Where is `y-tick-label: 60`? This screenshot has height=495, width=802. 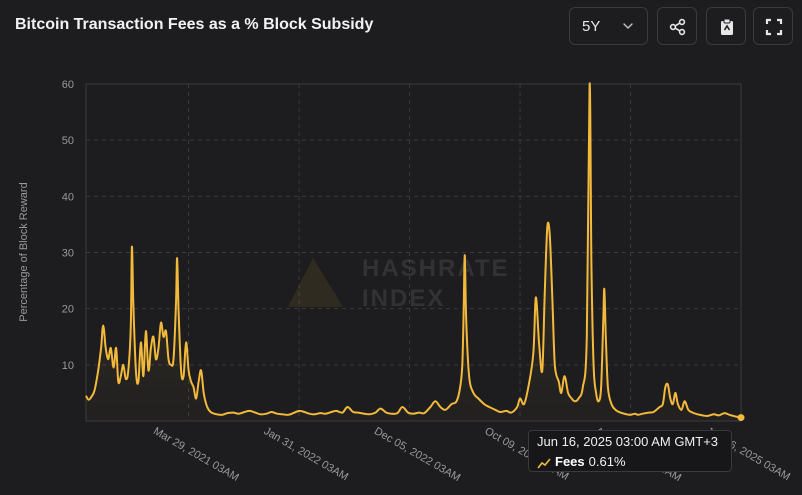 y-tick-label: 60 is located at coordinates (68, 85).